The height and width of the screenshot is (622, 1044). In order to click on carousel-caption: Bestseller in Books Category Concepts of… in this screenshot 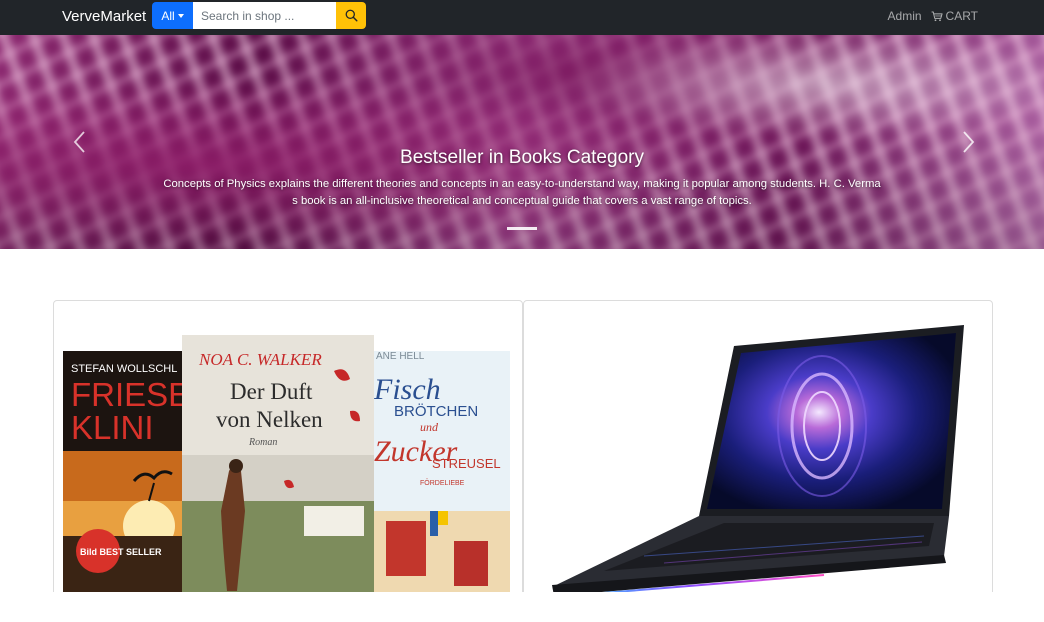, I will do `click(522, 177)`.